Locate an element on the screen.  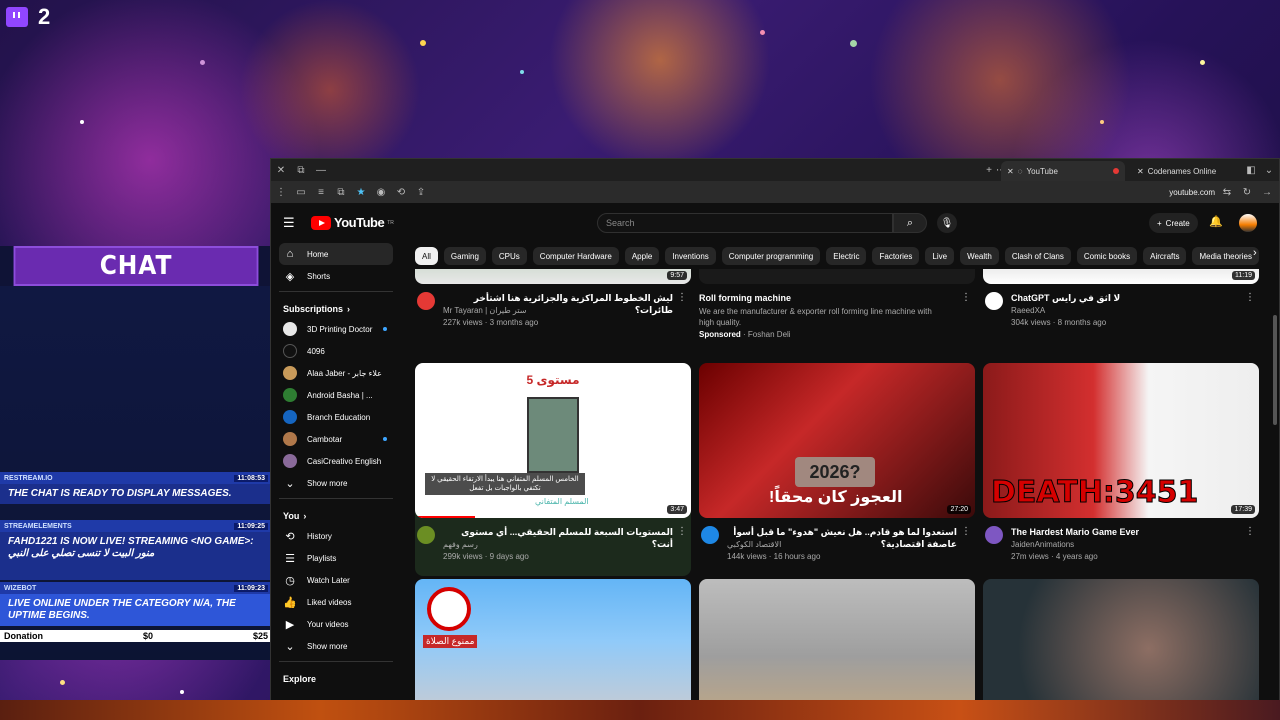
voice-search-button: 🎙 is located at coordinates (947, 223).